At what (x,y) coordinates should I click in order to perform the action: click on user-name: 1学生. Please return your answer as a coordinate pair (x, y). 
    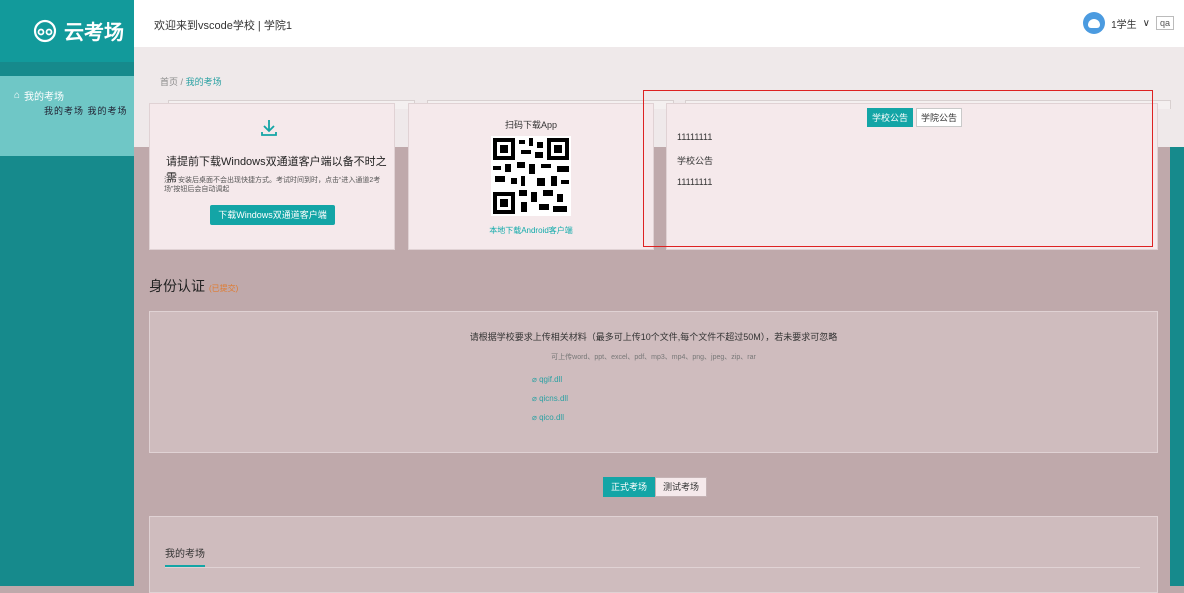
    Looking at the image, I should click on (1124, 23).